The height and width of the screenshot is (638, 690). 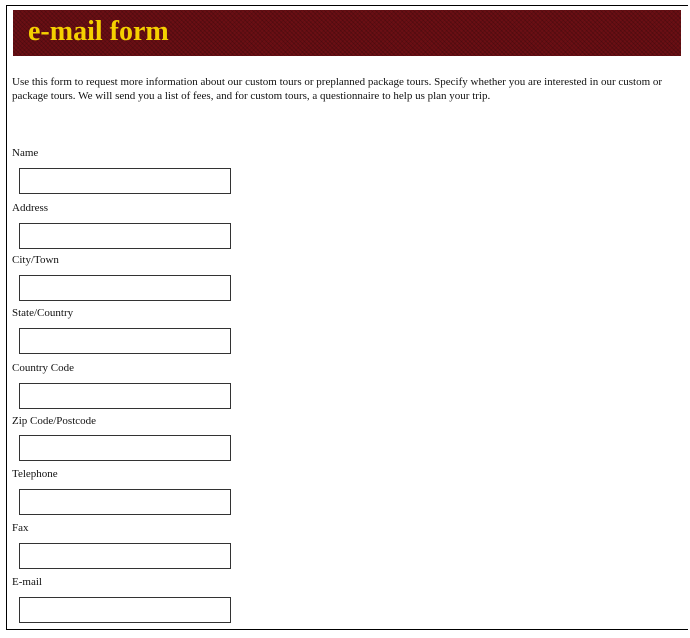 What do you see at coordinates (125, 181) in the screenshot?
I see `name-input` at bounding box center [125, 181].